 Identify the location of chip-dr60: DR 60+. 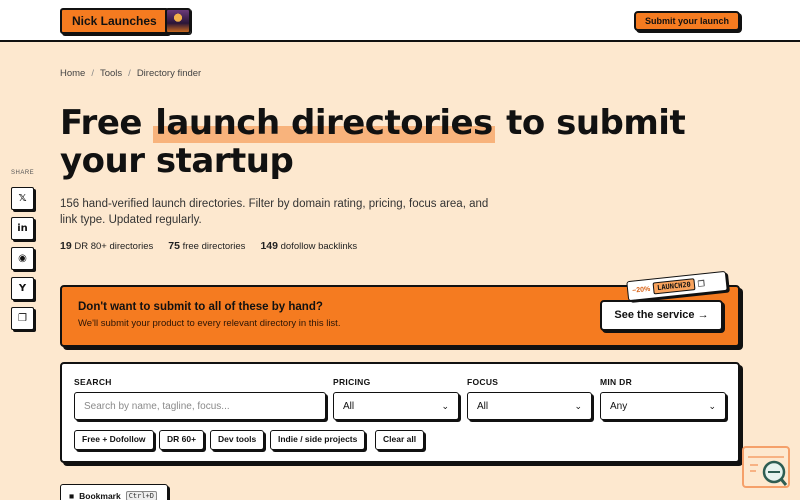
(182, 440).